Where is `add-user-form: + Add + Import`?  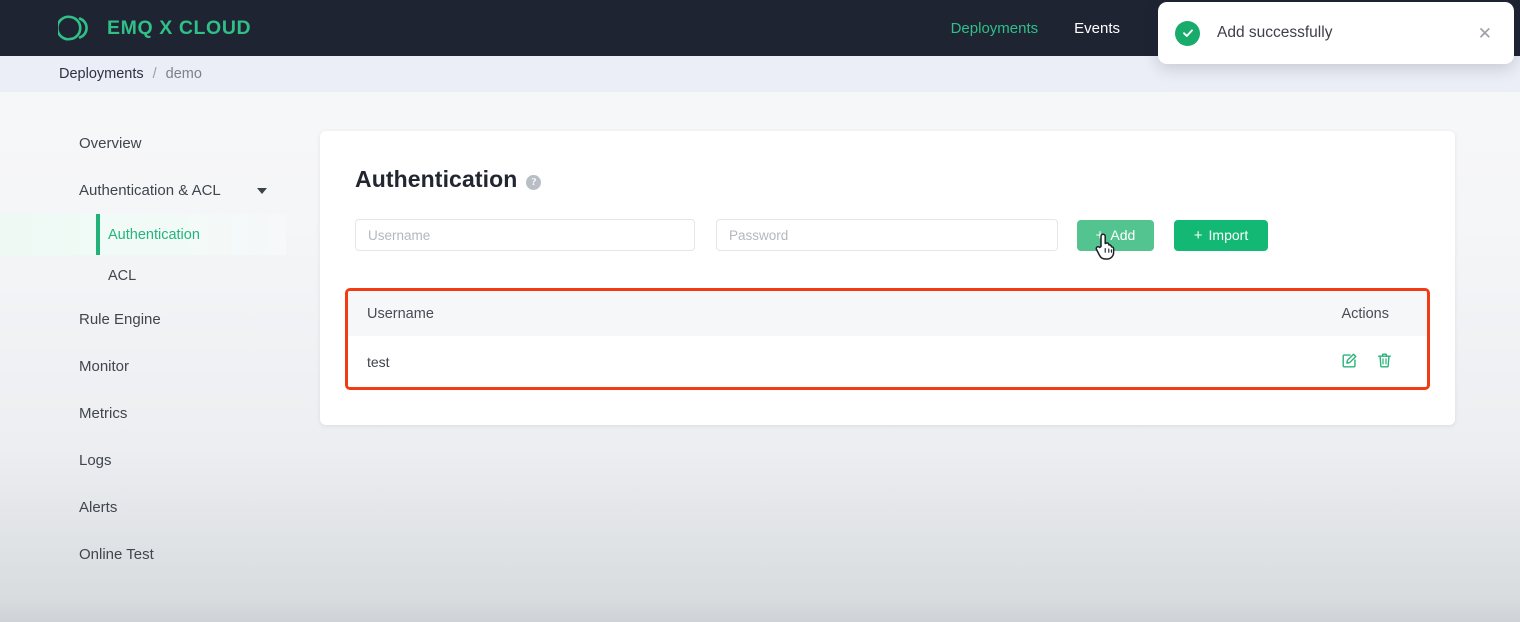
add-user-form: + Add + Import is located at coordinates (905, 235).